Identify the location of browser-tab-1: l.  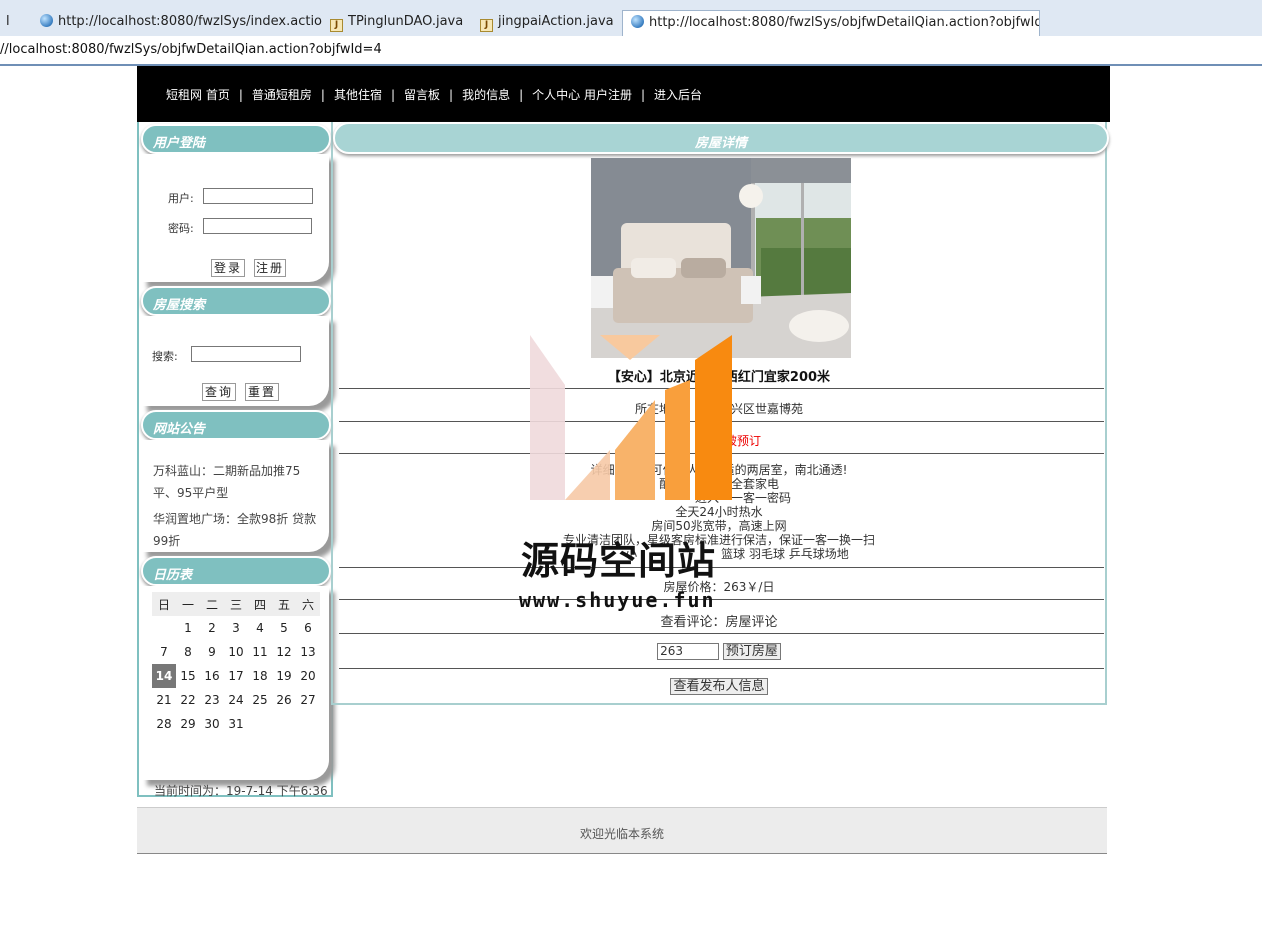
(15, 23).